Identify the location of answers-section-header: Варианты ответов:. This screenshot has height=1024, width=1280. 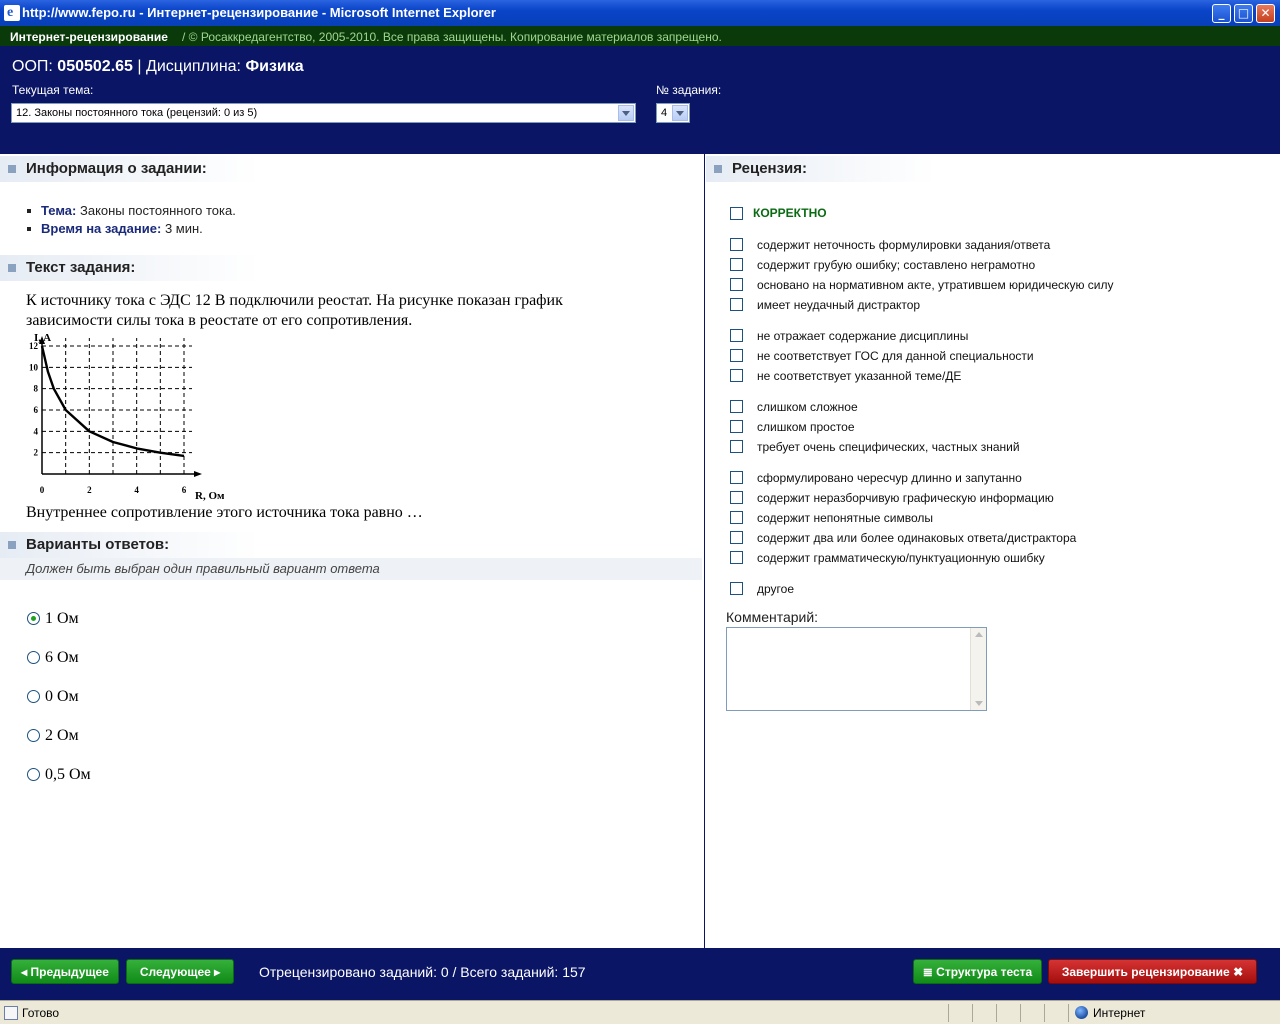
(130, 545).